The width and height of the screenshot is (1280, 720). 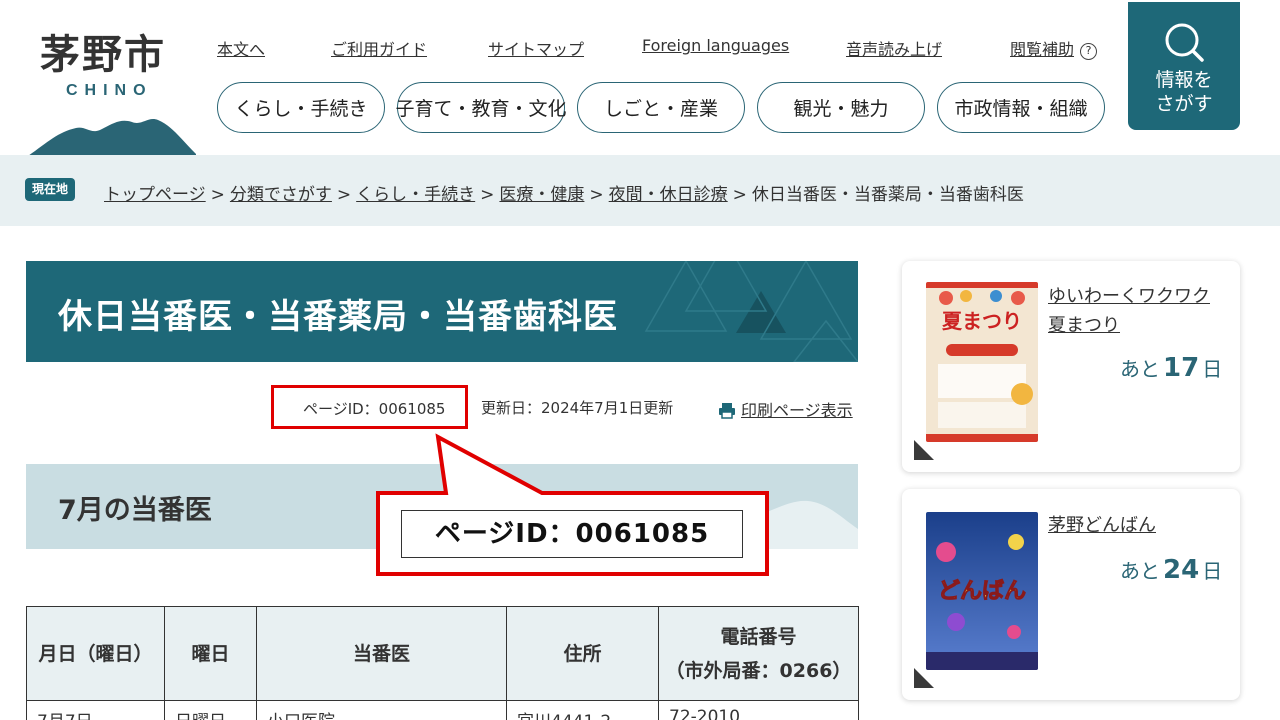 I want to click on mountain-logo-icon, so click(x=112, y=138).